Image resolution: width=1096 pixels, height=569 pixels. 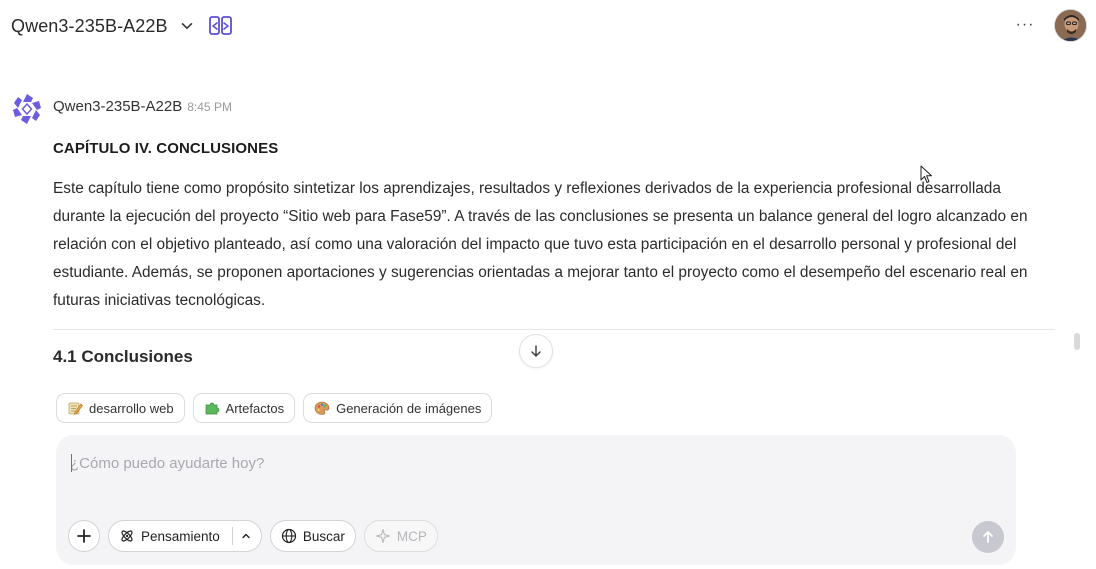 I want to click on avatar-image, so click(x=1070, y=25).